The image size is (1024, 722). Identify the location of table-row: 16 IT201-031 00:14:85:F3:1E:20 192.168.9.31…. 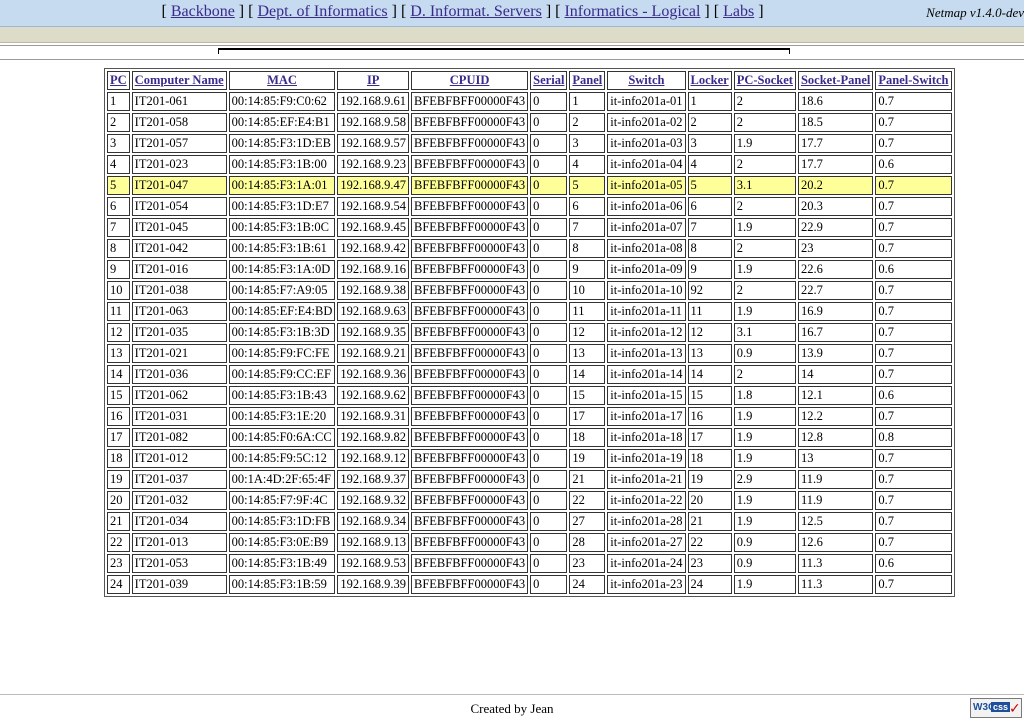
(529, 416).